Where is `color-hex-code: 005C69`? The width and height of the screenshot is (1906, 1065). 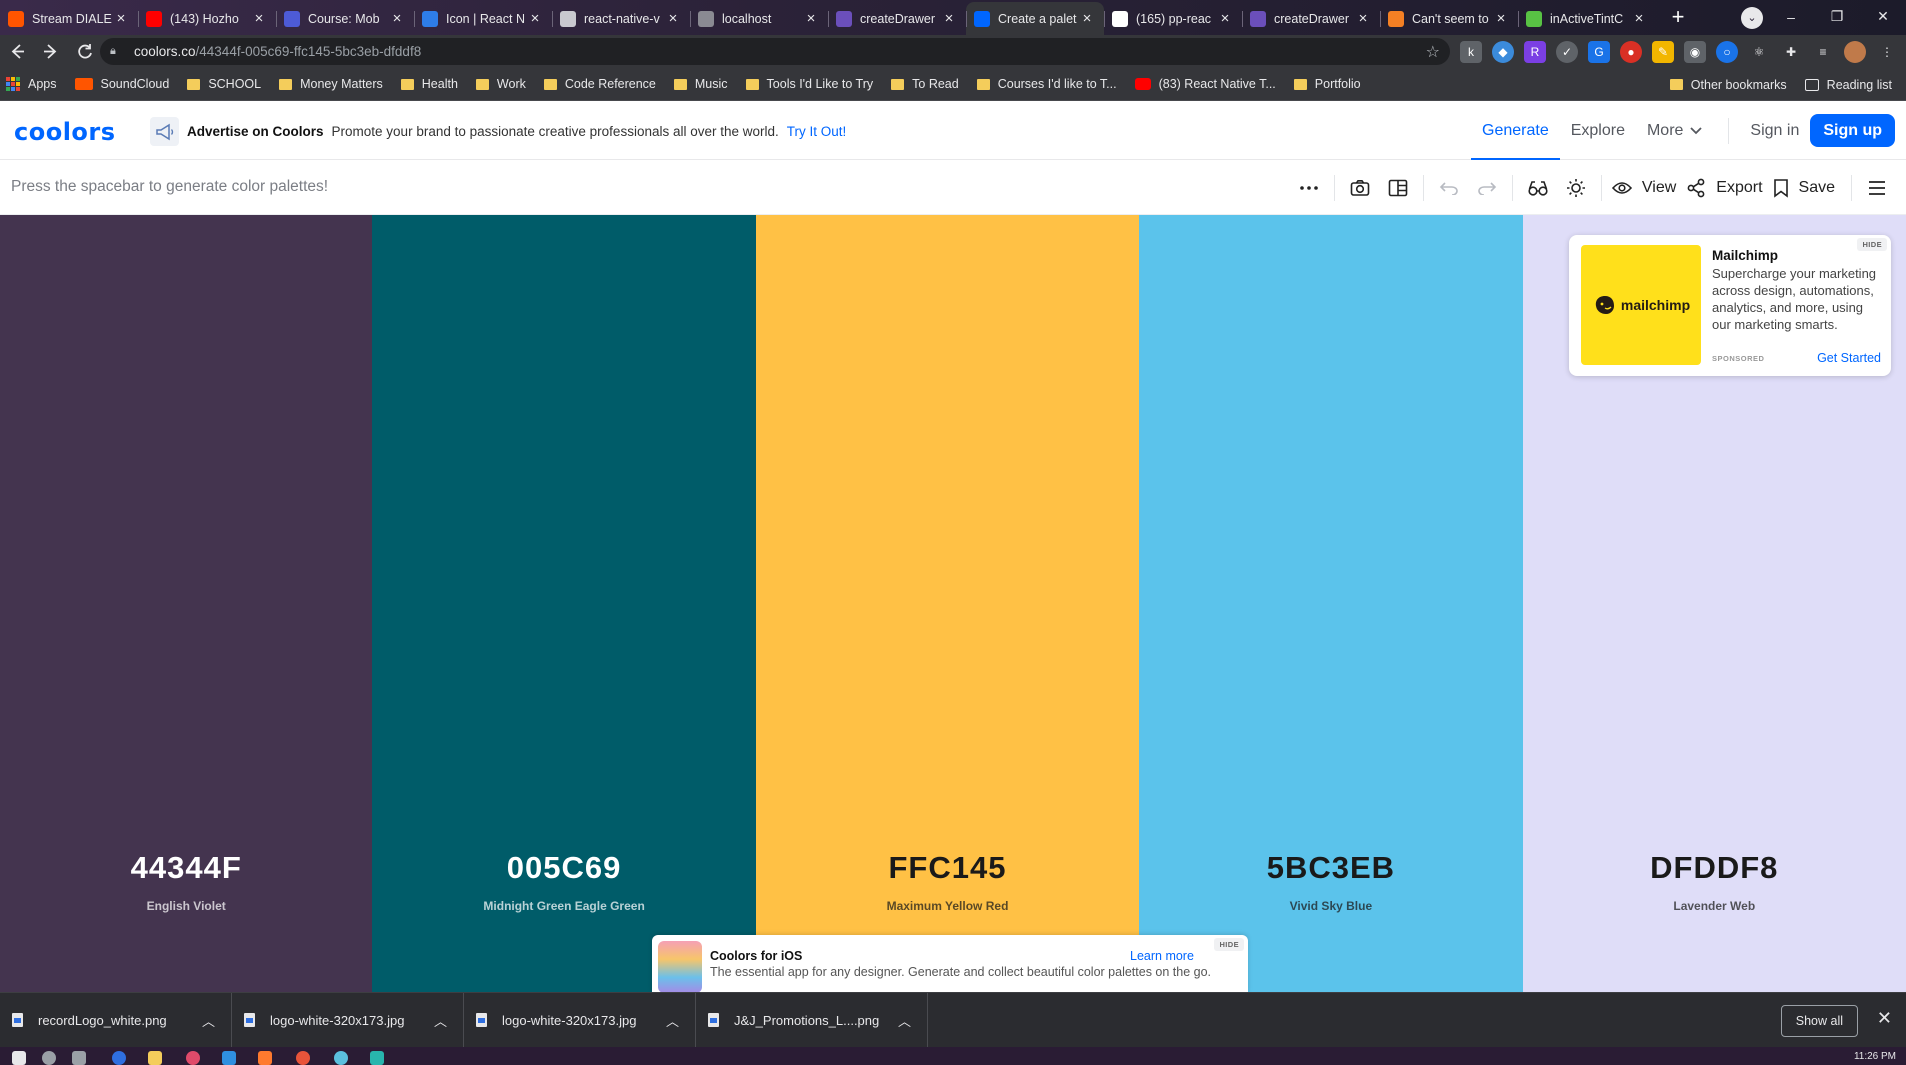 color-hex-code: 005C69 is located at coordinates (563, 868).